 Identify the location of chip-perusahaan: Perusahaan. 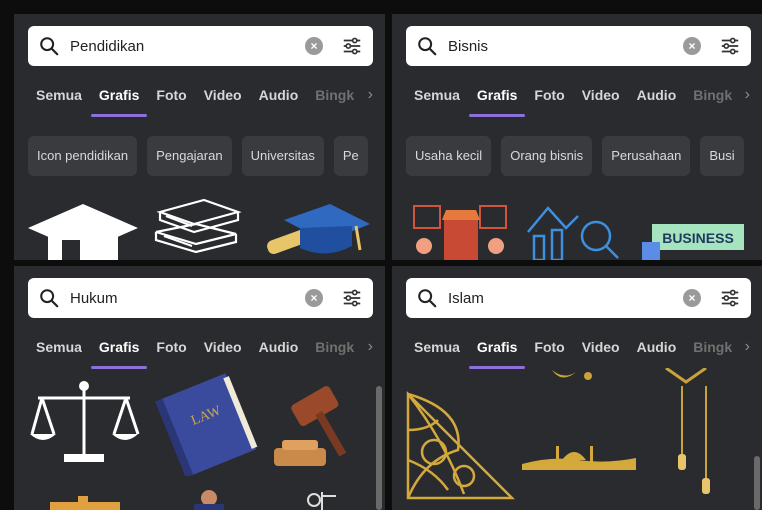
(646, 156).